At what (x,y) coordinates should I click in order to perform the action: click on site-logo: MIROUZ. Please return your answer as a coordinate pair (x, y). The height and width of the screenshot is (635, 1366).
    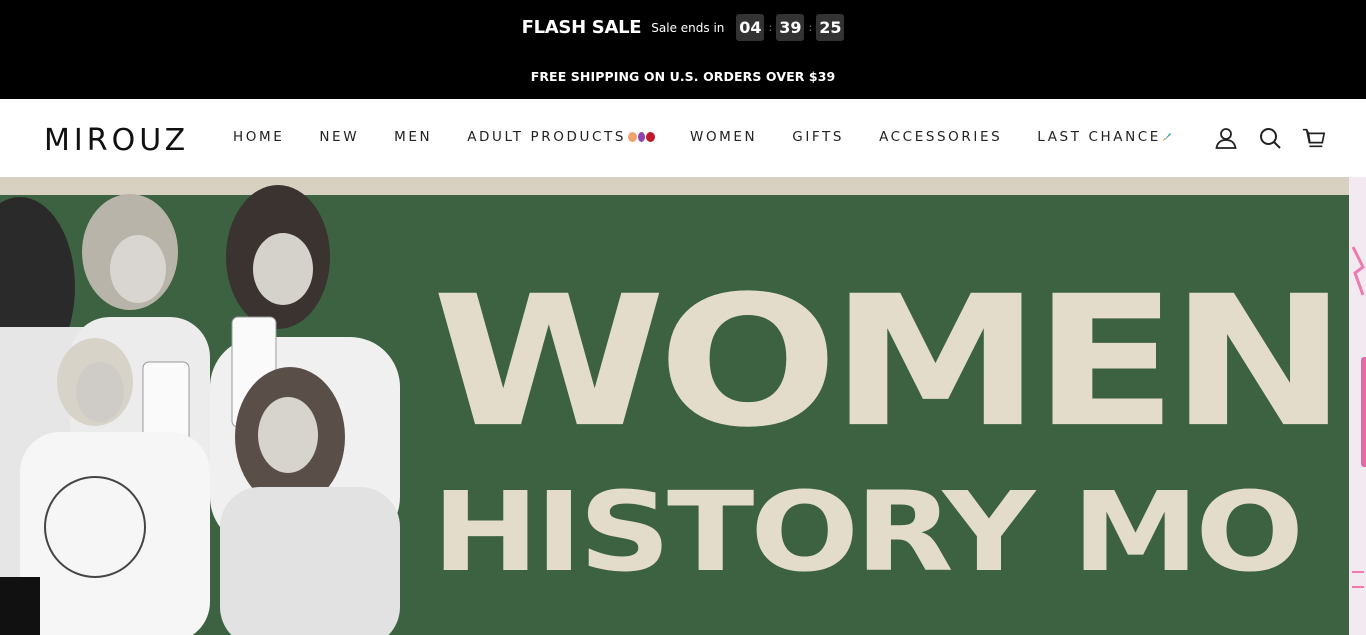
    Looking at the image, I should click on (116, 140).